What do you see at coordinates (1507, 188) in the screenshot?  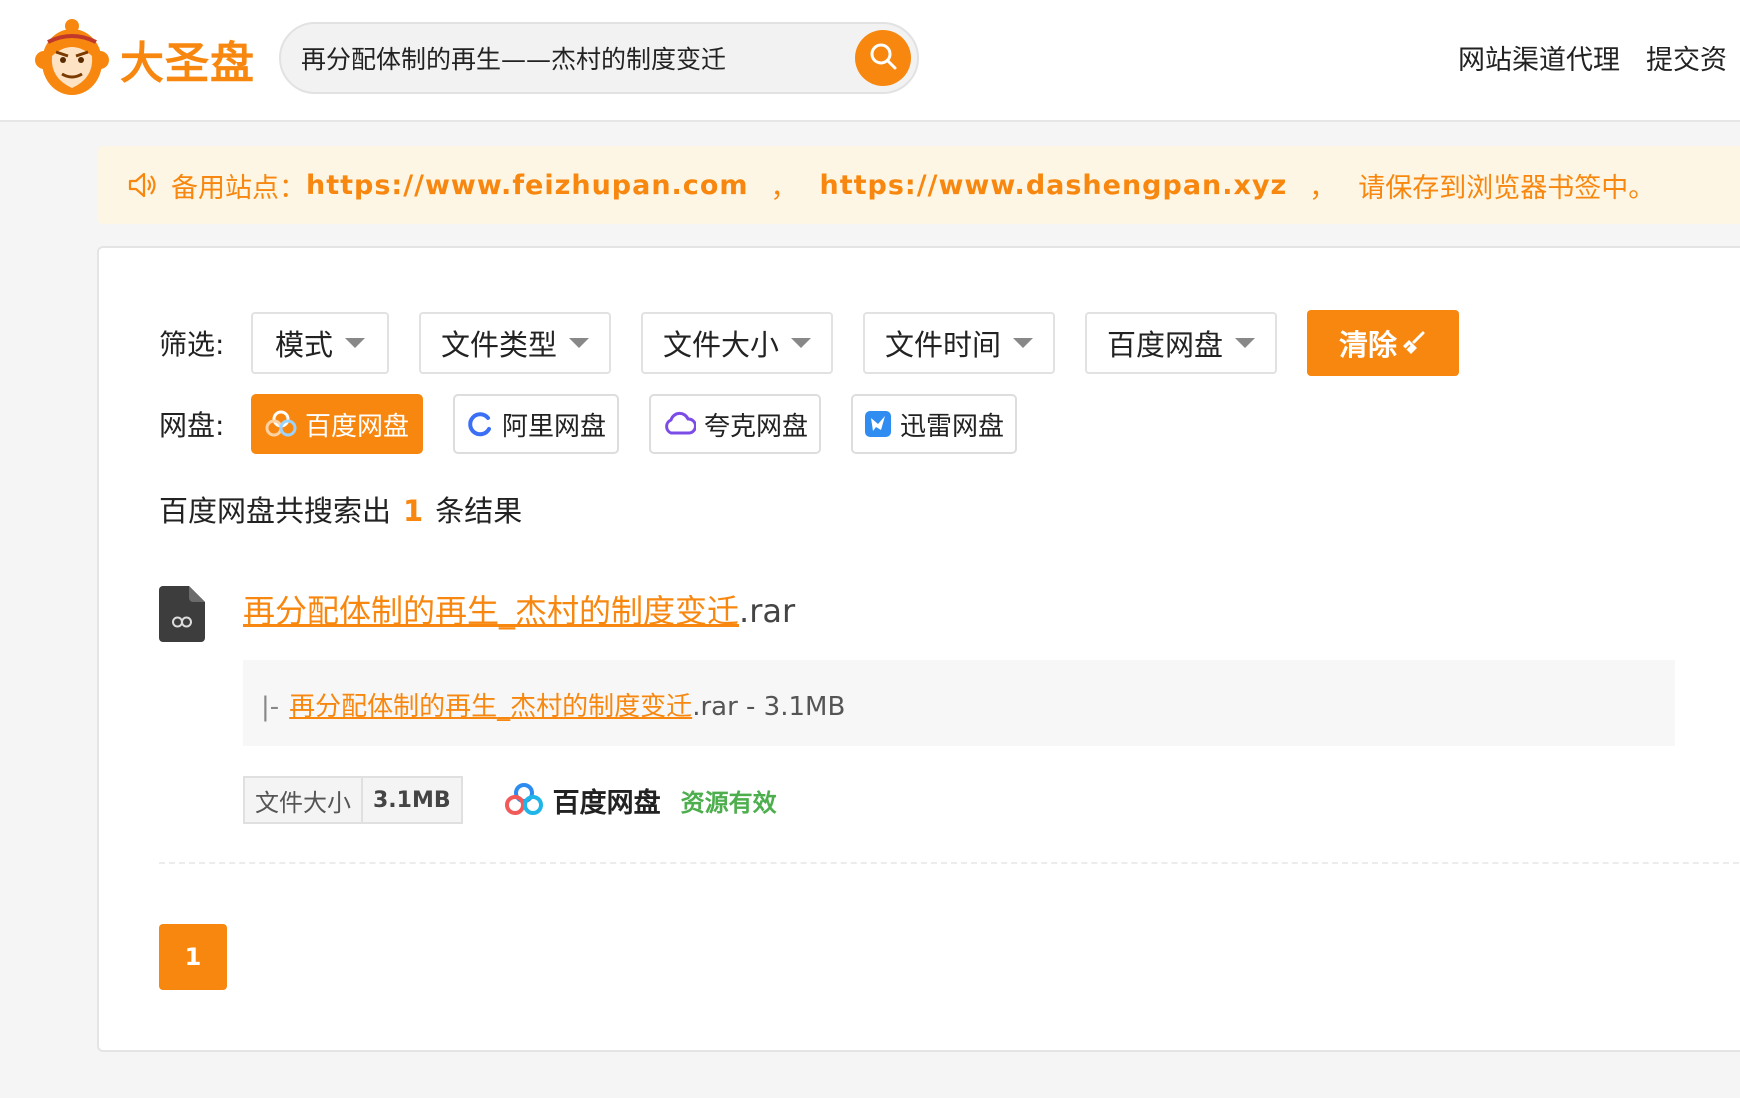 I see `notice-suffix: 请保存到浏览器书签中。` at bounding box center [1507, 188].